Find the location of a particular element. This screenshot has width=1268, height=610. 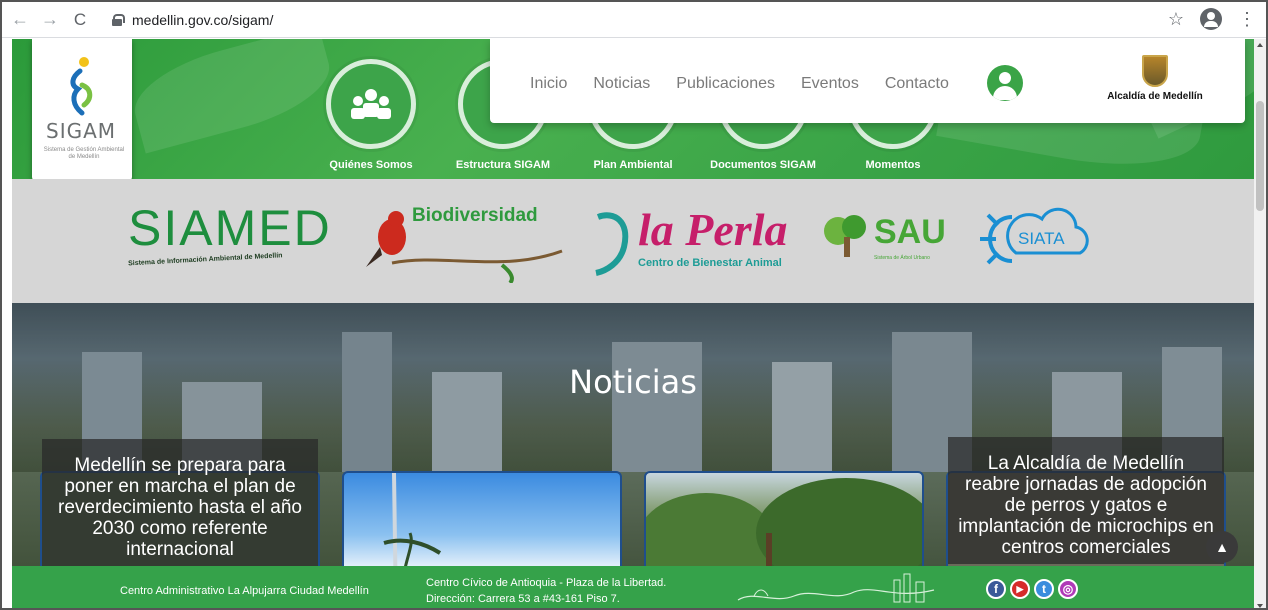

youtube-icon: ▶ is located at coordinates (1020, 589).